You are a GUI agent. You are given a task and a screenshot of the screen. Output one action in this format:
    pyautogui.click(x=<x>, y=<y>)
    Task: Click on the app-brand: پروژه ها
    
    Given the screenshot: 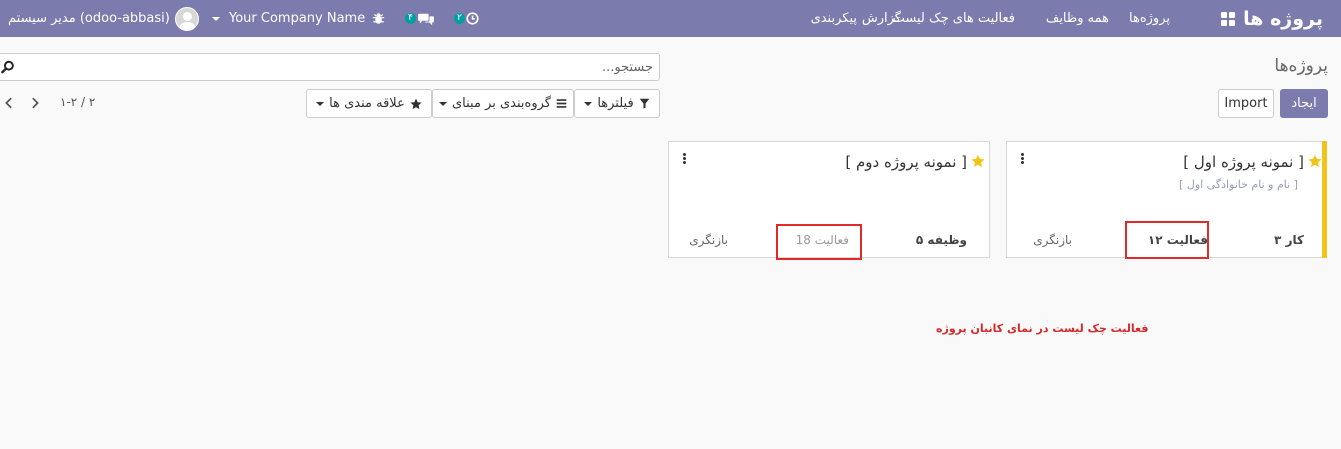 What is the action you would take?
    pyautogui.click(x=1283, y=18)
    